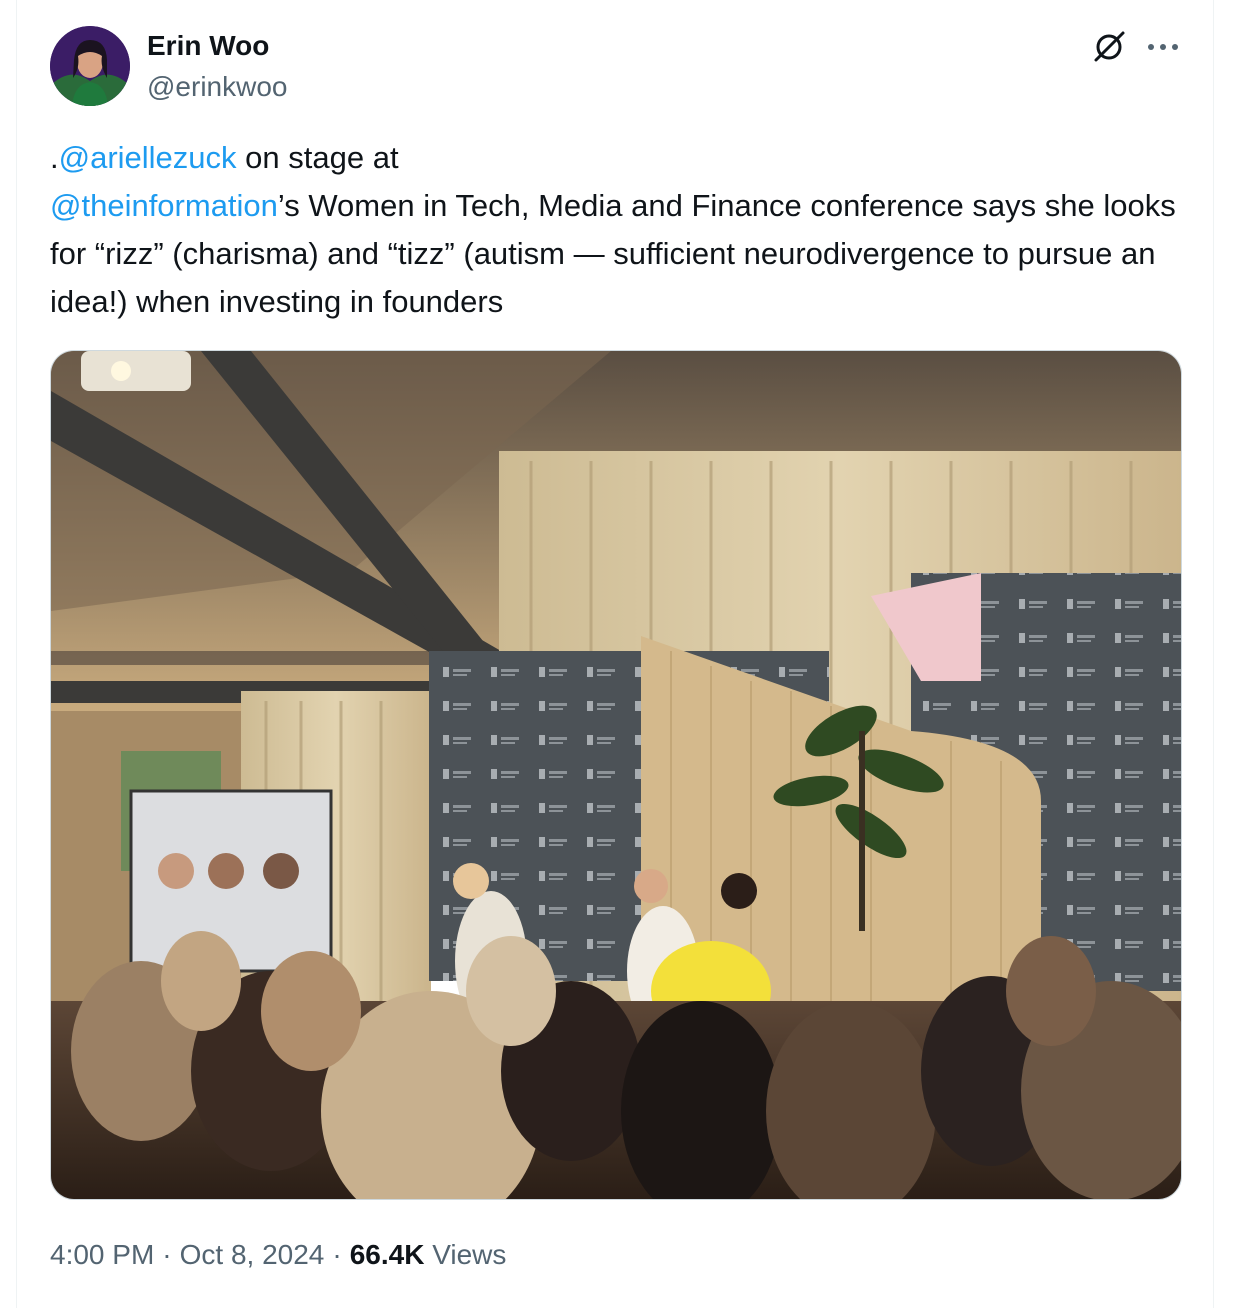  What do you see at coordinates (102, 1254) in the screenshot?
I see `tweet-time: 4:00 PM` at bounding box center [102, 1254].